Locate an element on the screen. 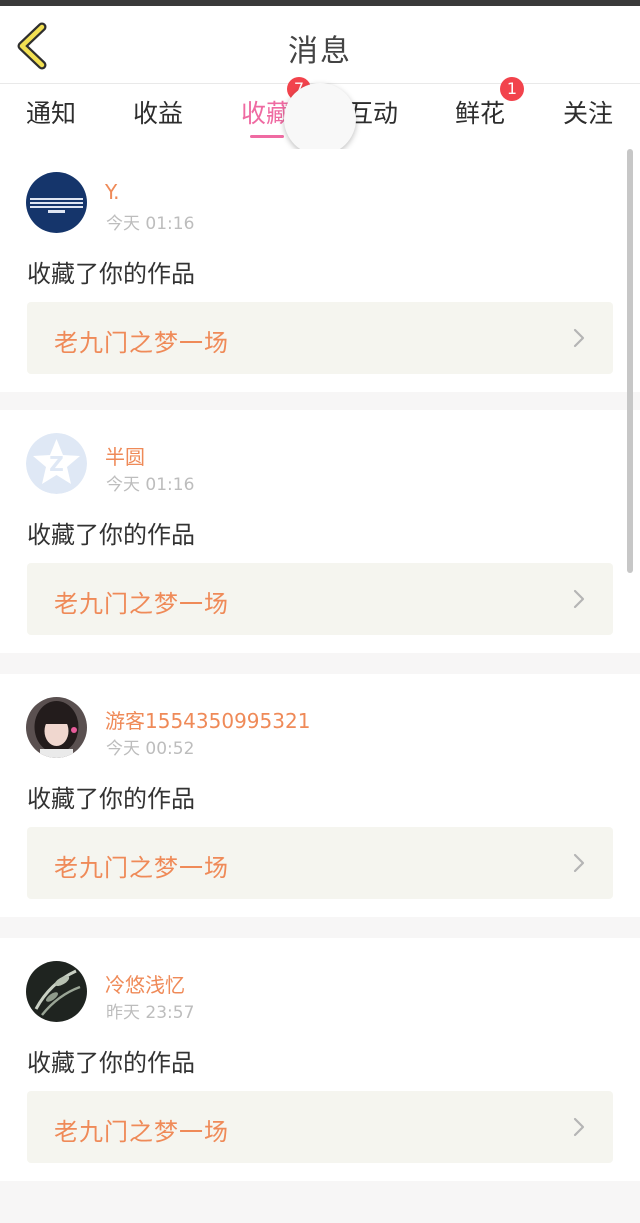  user-name: Y. is located at coordinates (112, 192).